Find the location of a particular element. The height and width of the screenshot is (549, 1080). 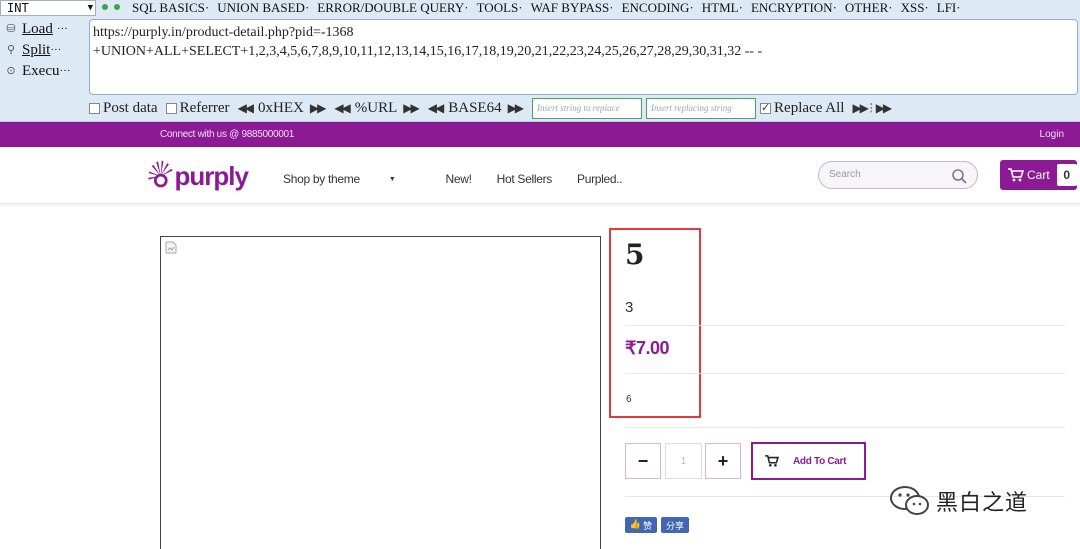

hex-encode-control: ◀◀ 0xHEX ▶▶ is located at coordinates (282, 108).